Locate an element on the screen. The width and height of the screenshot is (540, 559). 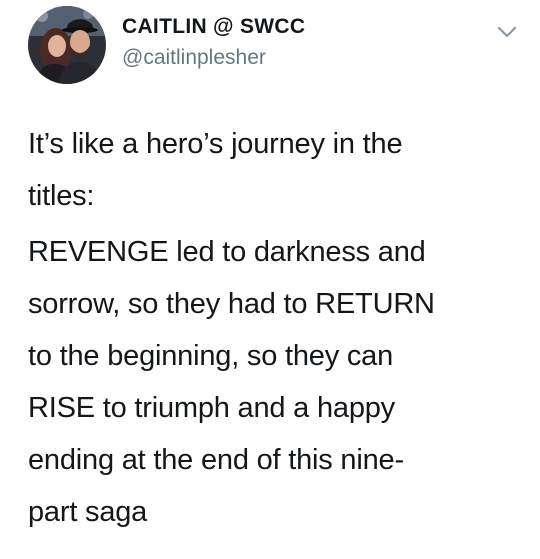
avatar is located at coordinates (67, 45).